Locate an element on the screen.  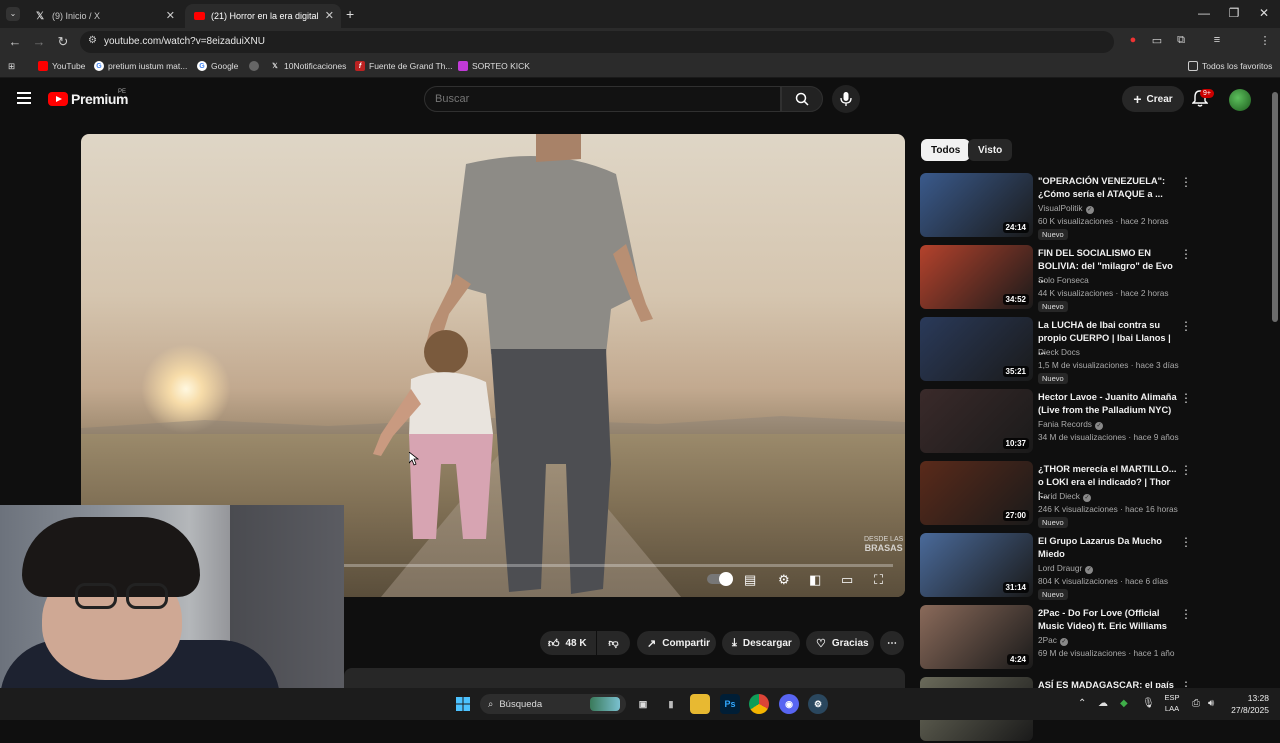
back-icon: ← is located at coordinates (15, 41).